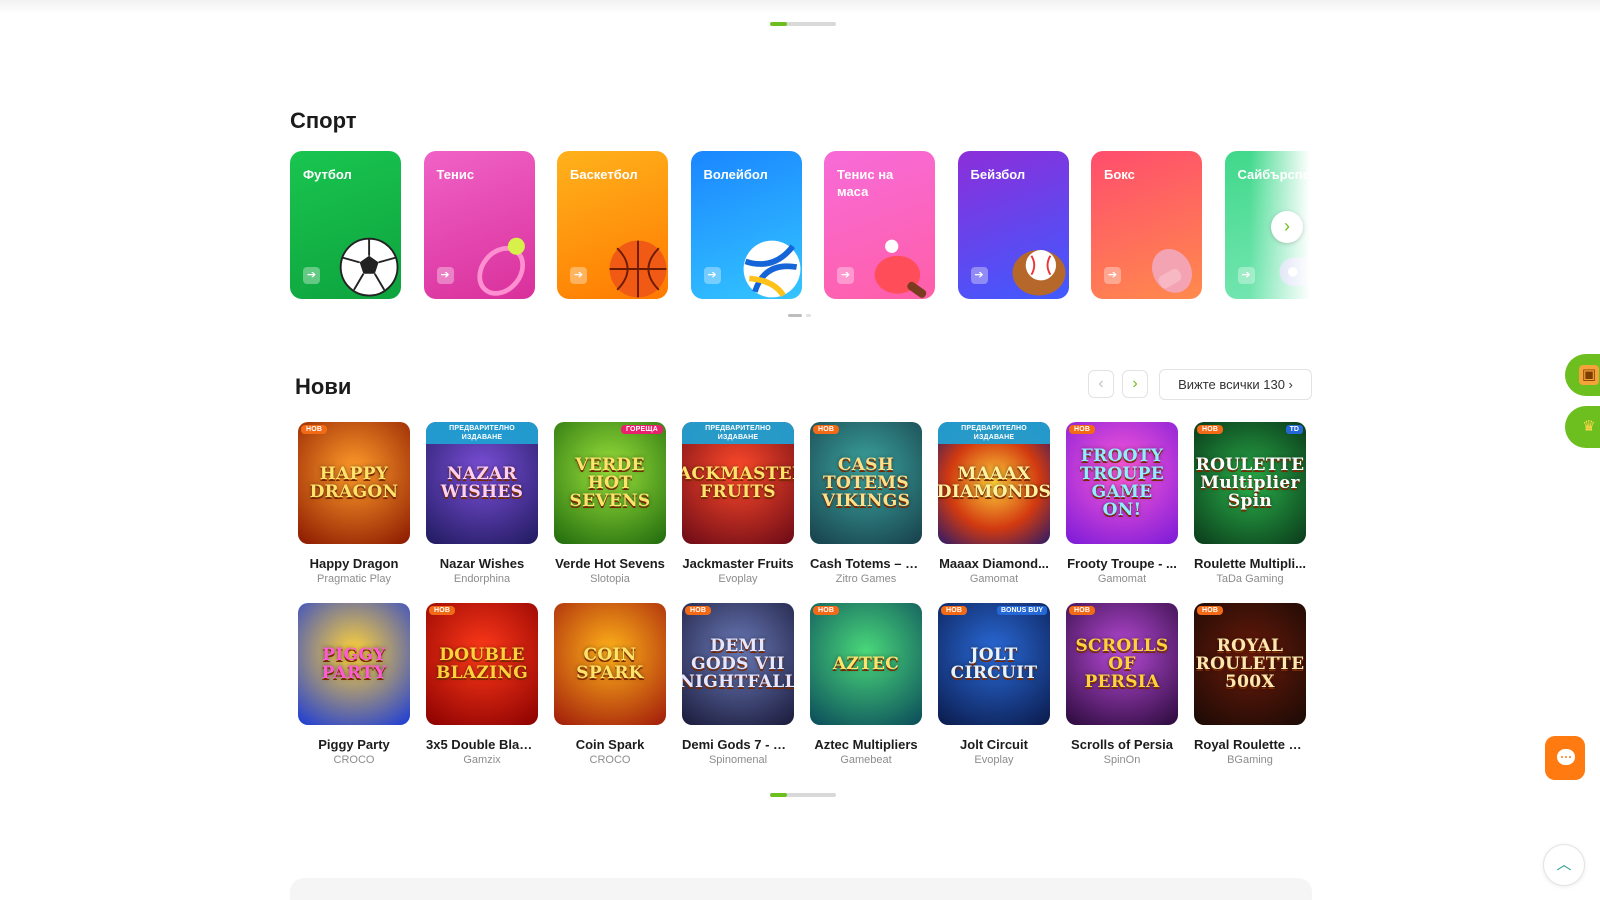  I want to click on game-thumbnail: PIGGY PARTY, so click(354, 664).